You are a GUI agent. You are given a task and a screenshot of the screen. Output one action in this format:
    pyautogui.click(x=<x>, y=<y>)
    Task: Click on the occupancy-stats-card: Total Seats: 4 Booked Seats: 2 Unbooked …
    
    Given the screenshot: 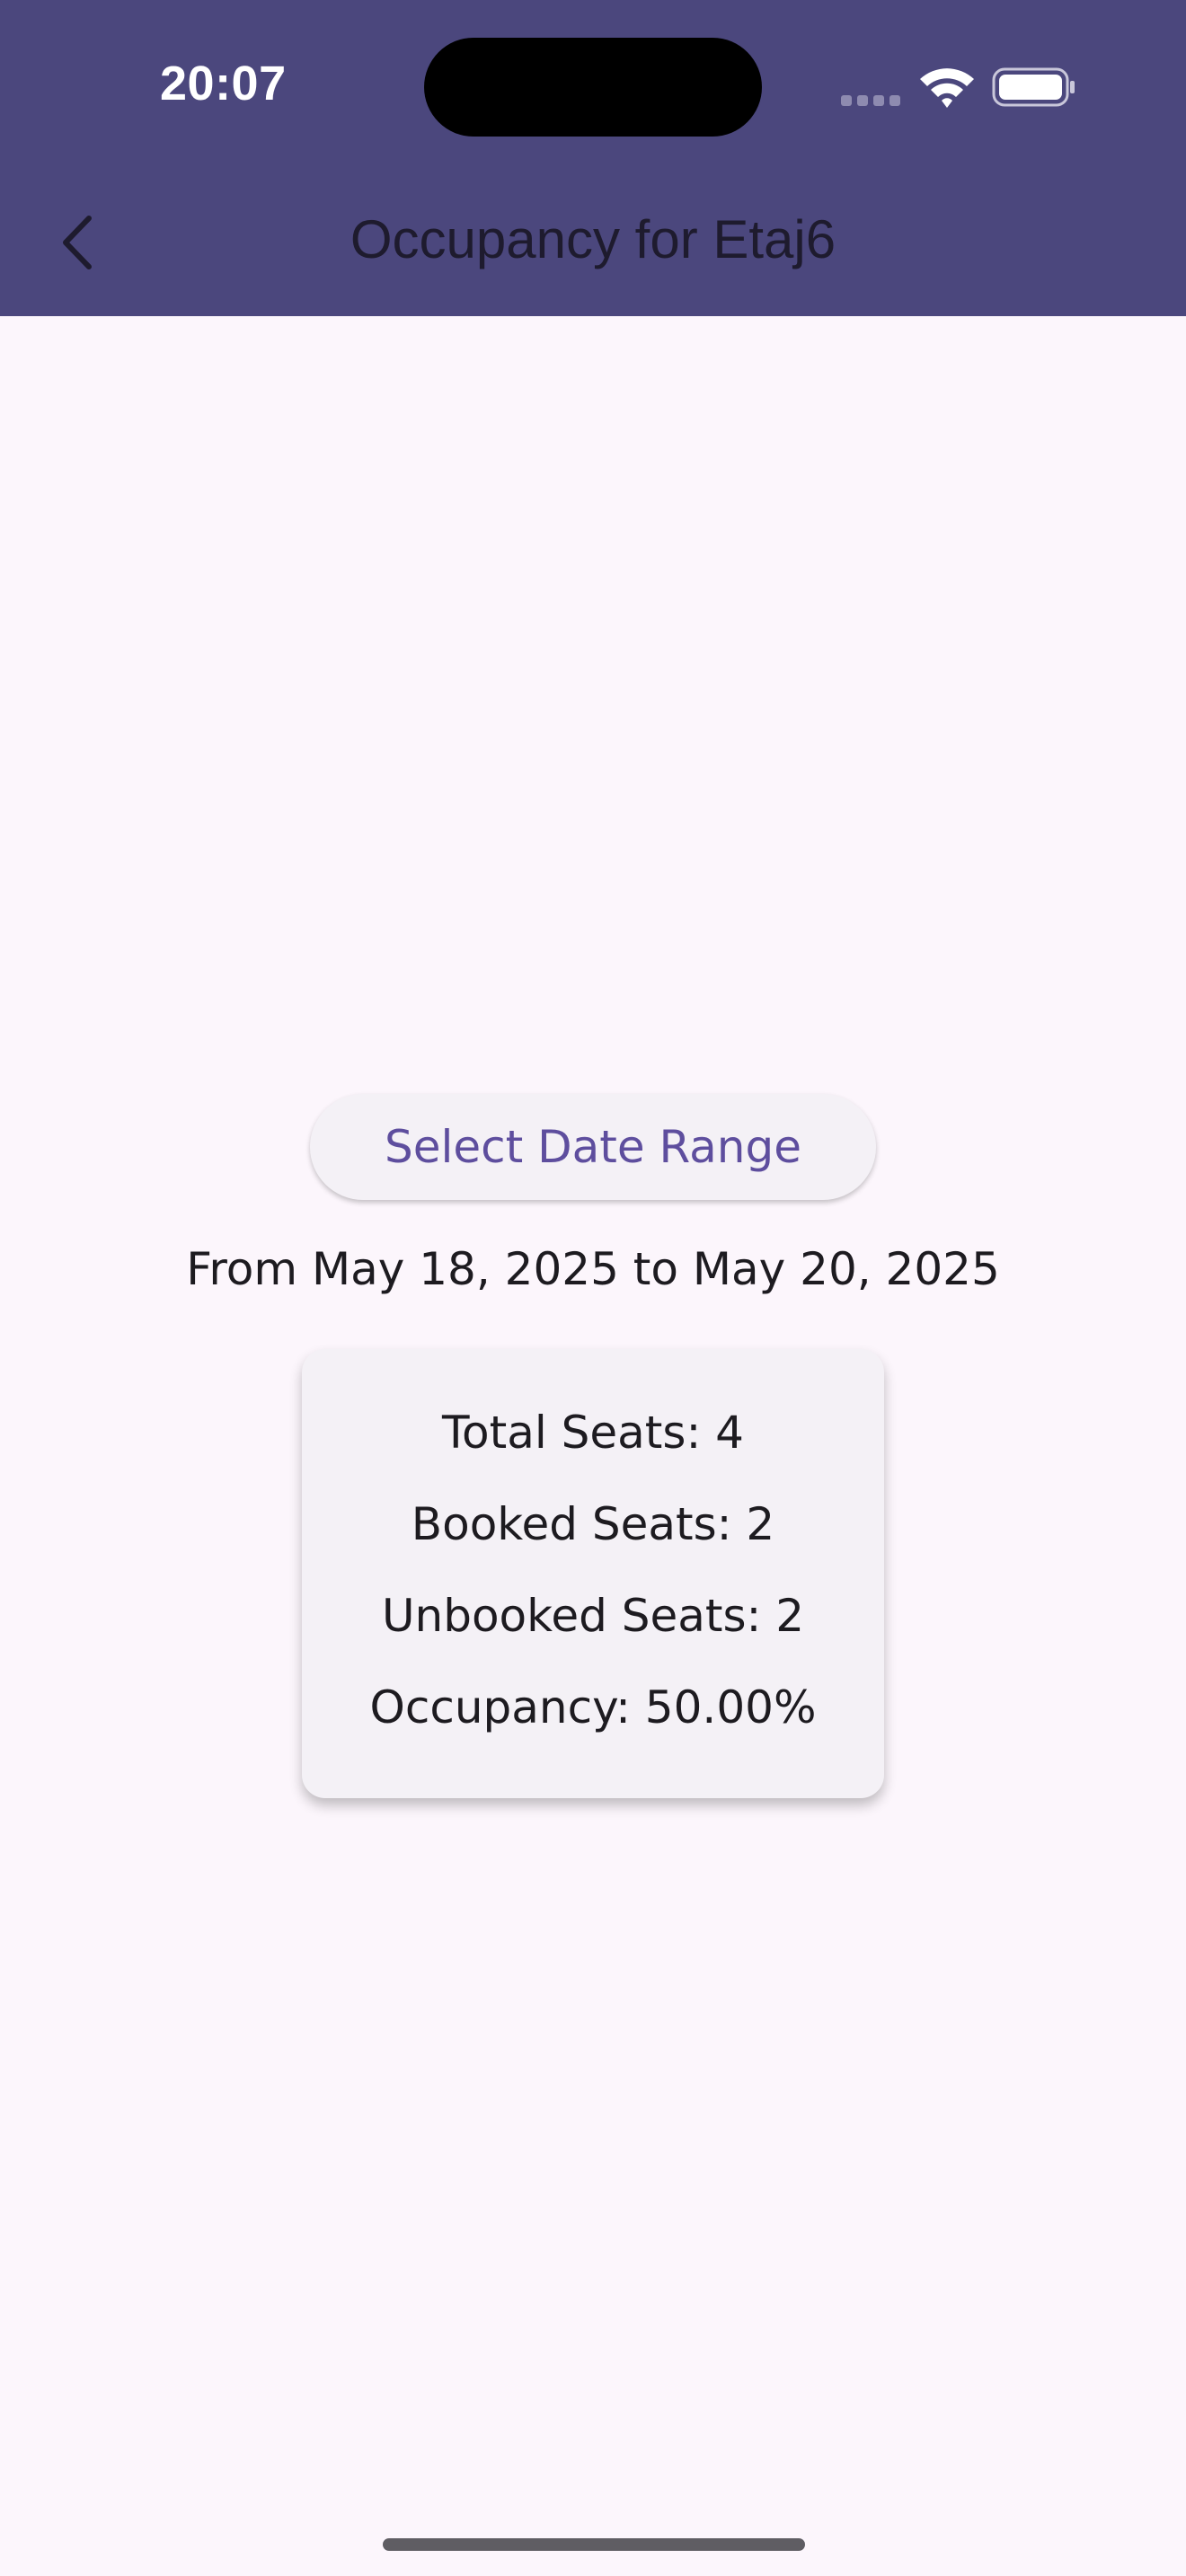 What is the action you would take?
    pyautogui.click(x=593, y=1573)
    